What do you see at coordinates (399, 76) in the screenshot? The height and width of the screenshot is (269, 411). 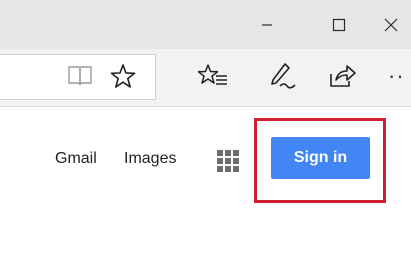 I see `more-icon: ··` at bounding box center [399, 76].